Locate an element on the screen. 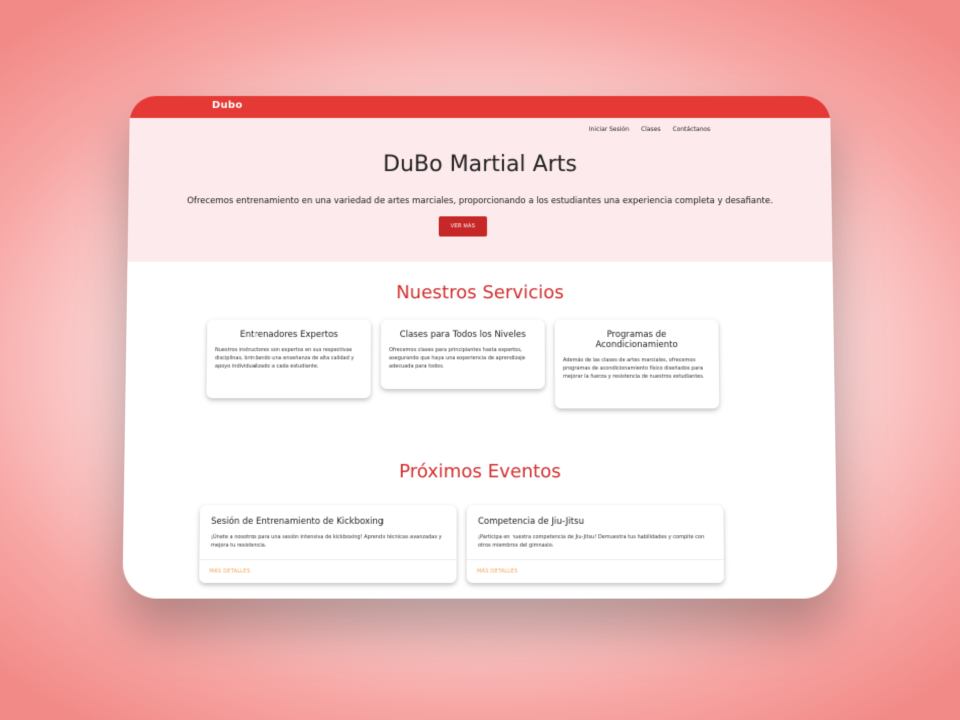 The image size is (960, 720). nav-classes: Clases is located at coordinates (651, 129).